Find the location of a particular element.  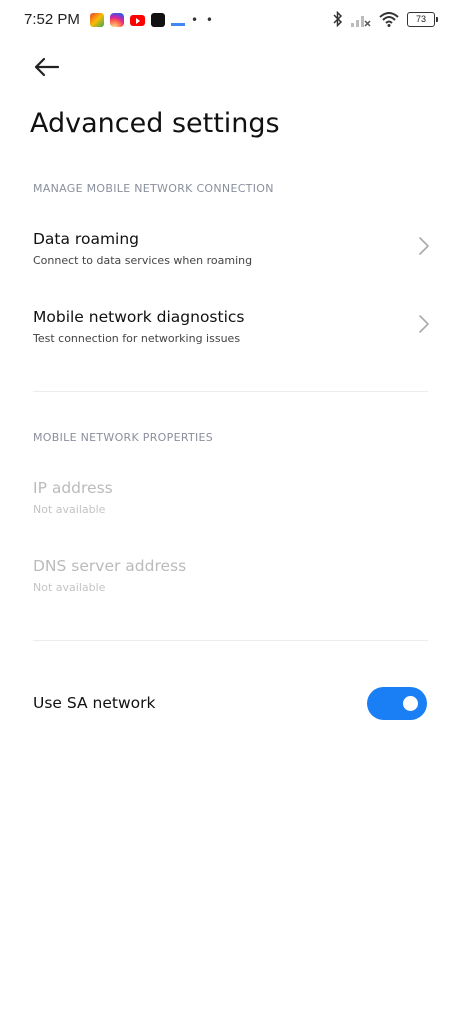

more-dots-icon: • • is located at coordinates (203, 20).